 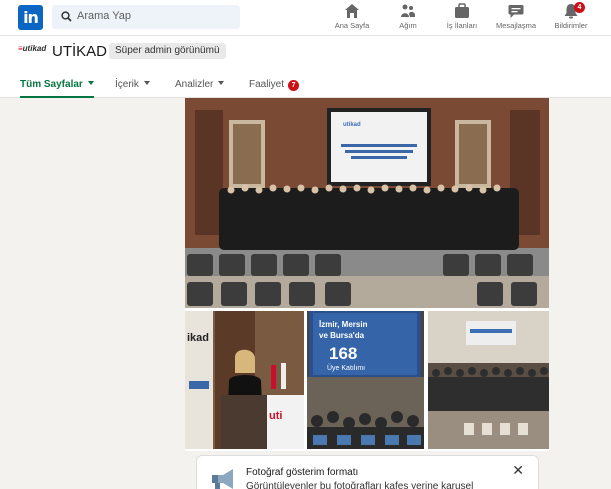 I want to click on tab-all-pages: Tüm Sayfalar, so click(x=57, y=88).